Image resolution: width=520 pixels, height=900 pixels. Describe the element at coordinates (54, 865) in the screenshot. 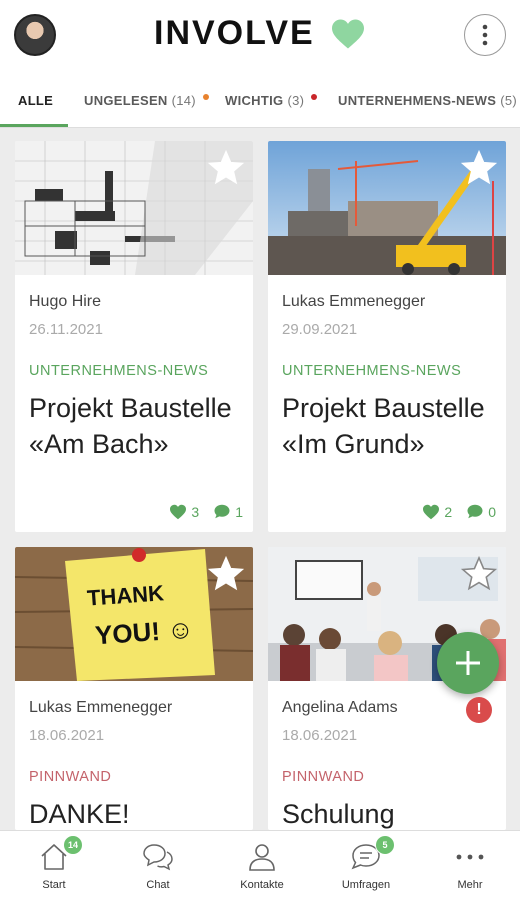

I see `nav-item-start: 14 Start` at that location.